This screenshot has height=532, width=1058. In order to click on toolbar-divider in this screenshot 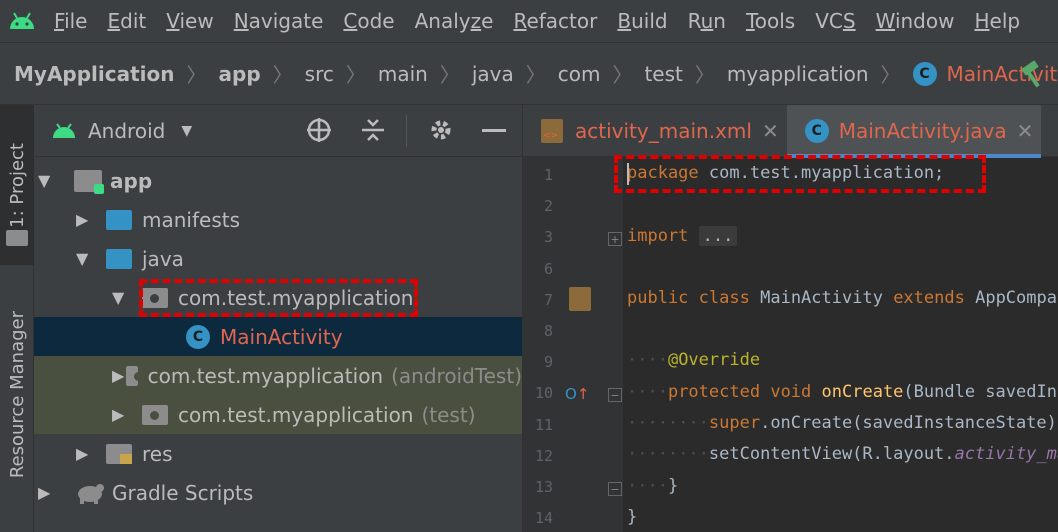, I will do `click(406, 131)`.